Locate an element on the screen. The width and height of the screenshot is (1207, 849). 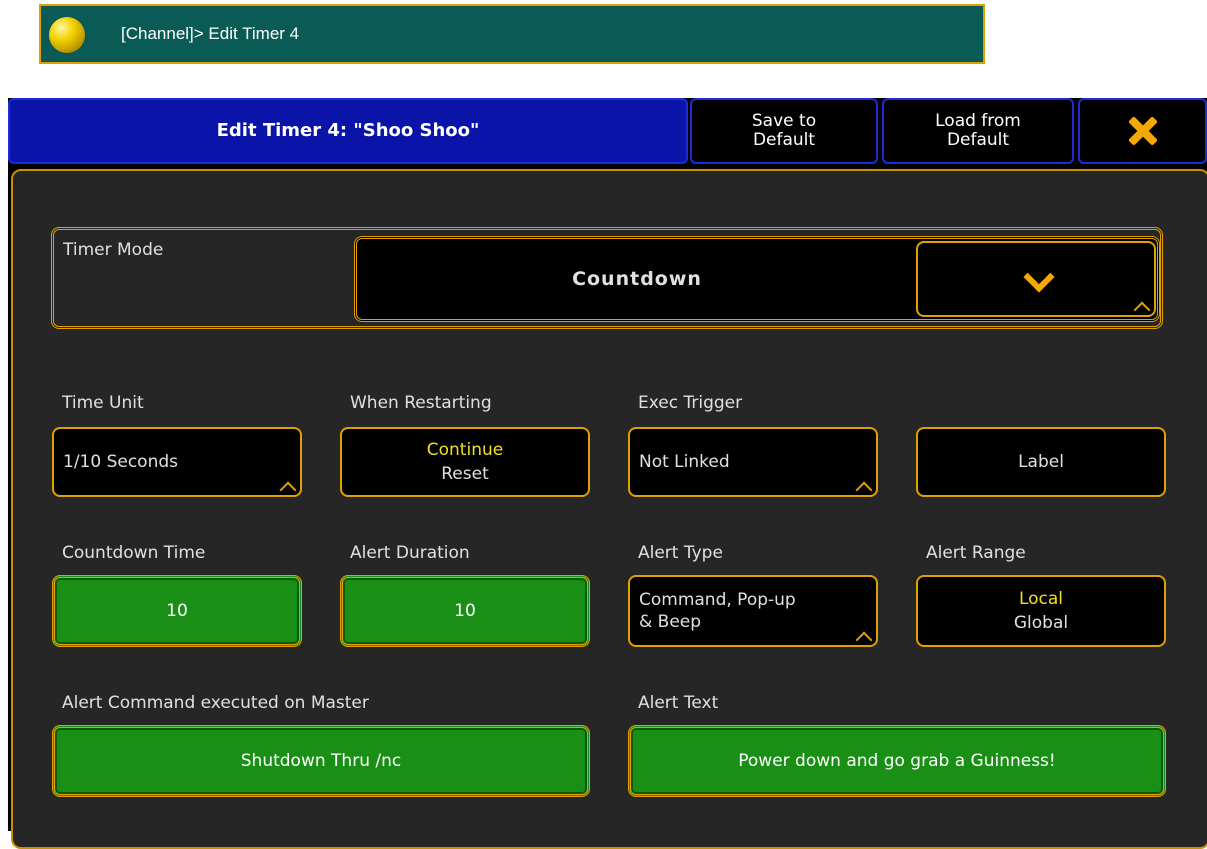
alert-command-label: Alert Command executed on Master is located at coordinates (215, 703).